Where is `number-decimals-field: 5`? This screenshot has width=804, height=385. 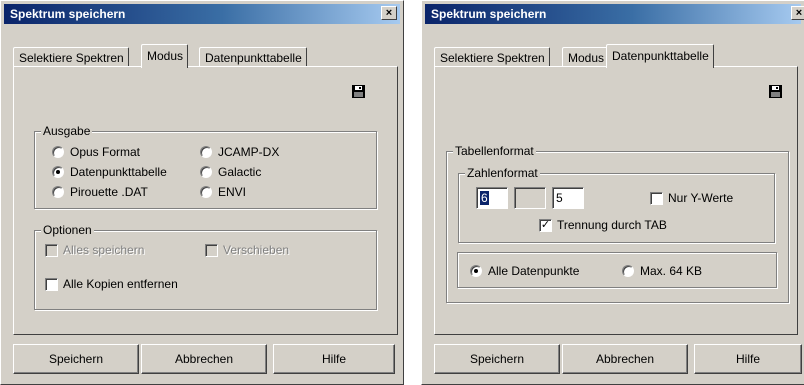
number-decimals-field: 5 is located at coordinates (568, 198).